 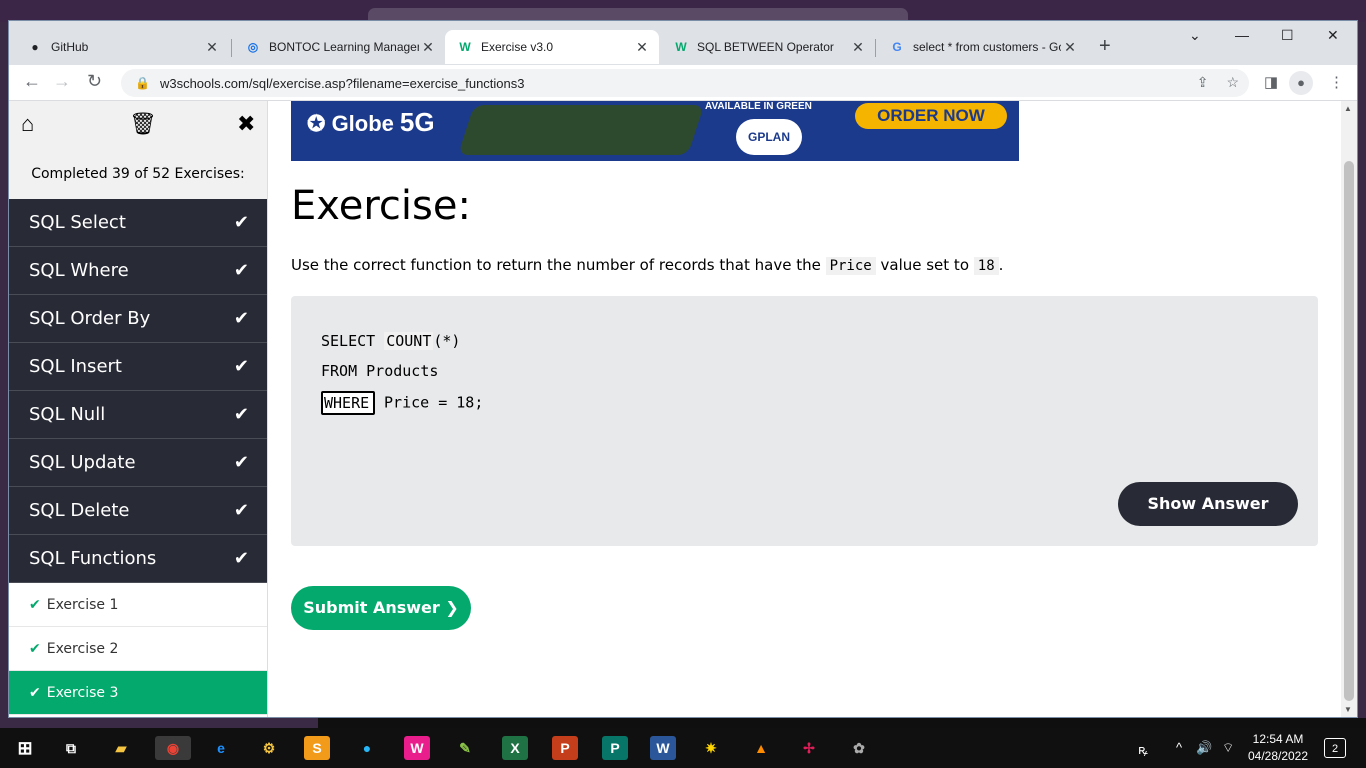 What do you see at coordinates (138, 271) in the screenshot?
I see `lesson-sql-where: SQL Where ✔` at bounding box center [138, 271].